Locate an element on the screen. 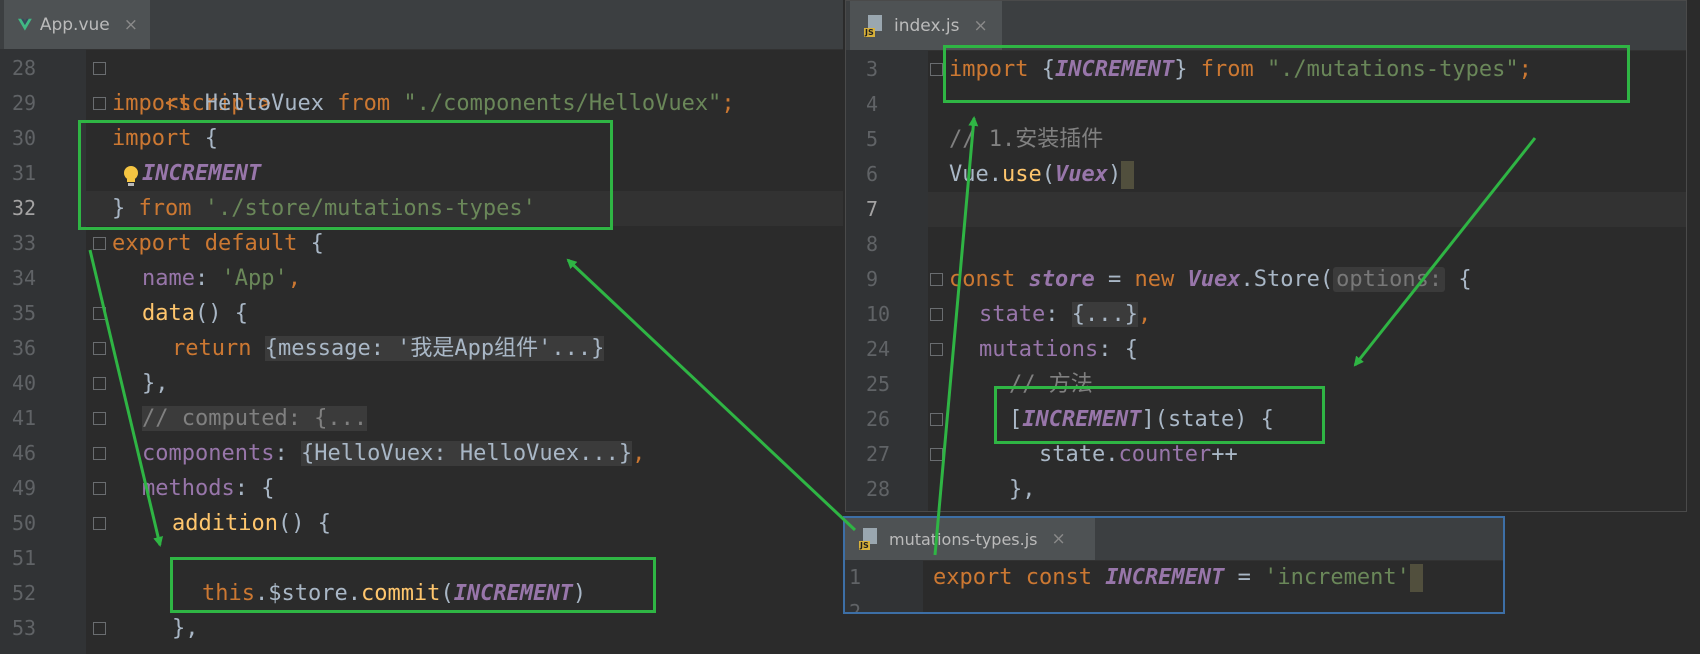 The image size is (1700, 654). line-number: 9 is located at coordinates (872, 279).